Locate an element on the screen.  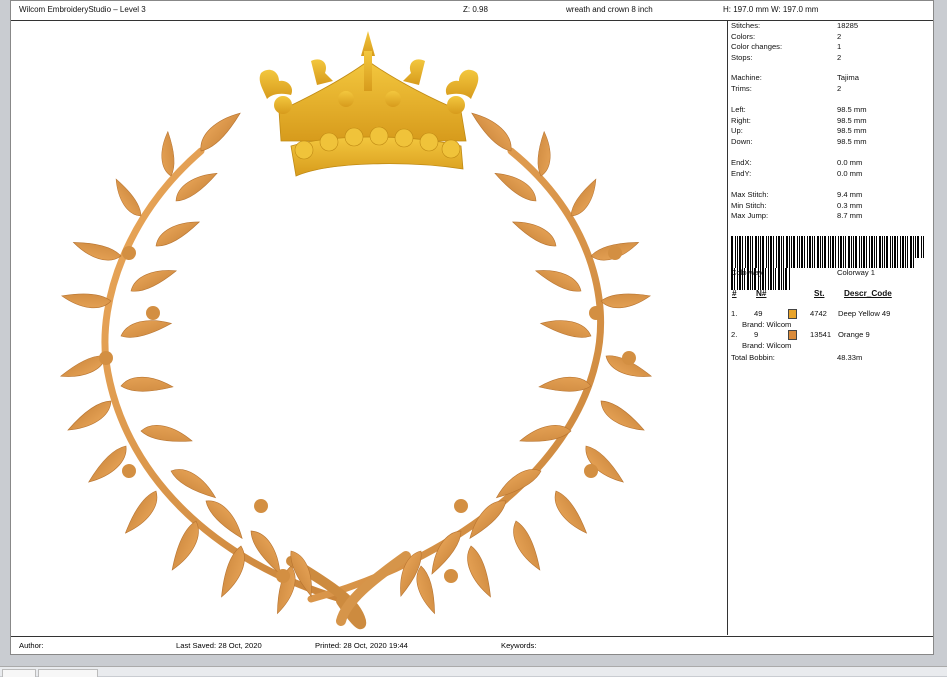
stat-label: Right: is located at coordinates (741, 120).